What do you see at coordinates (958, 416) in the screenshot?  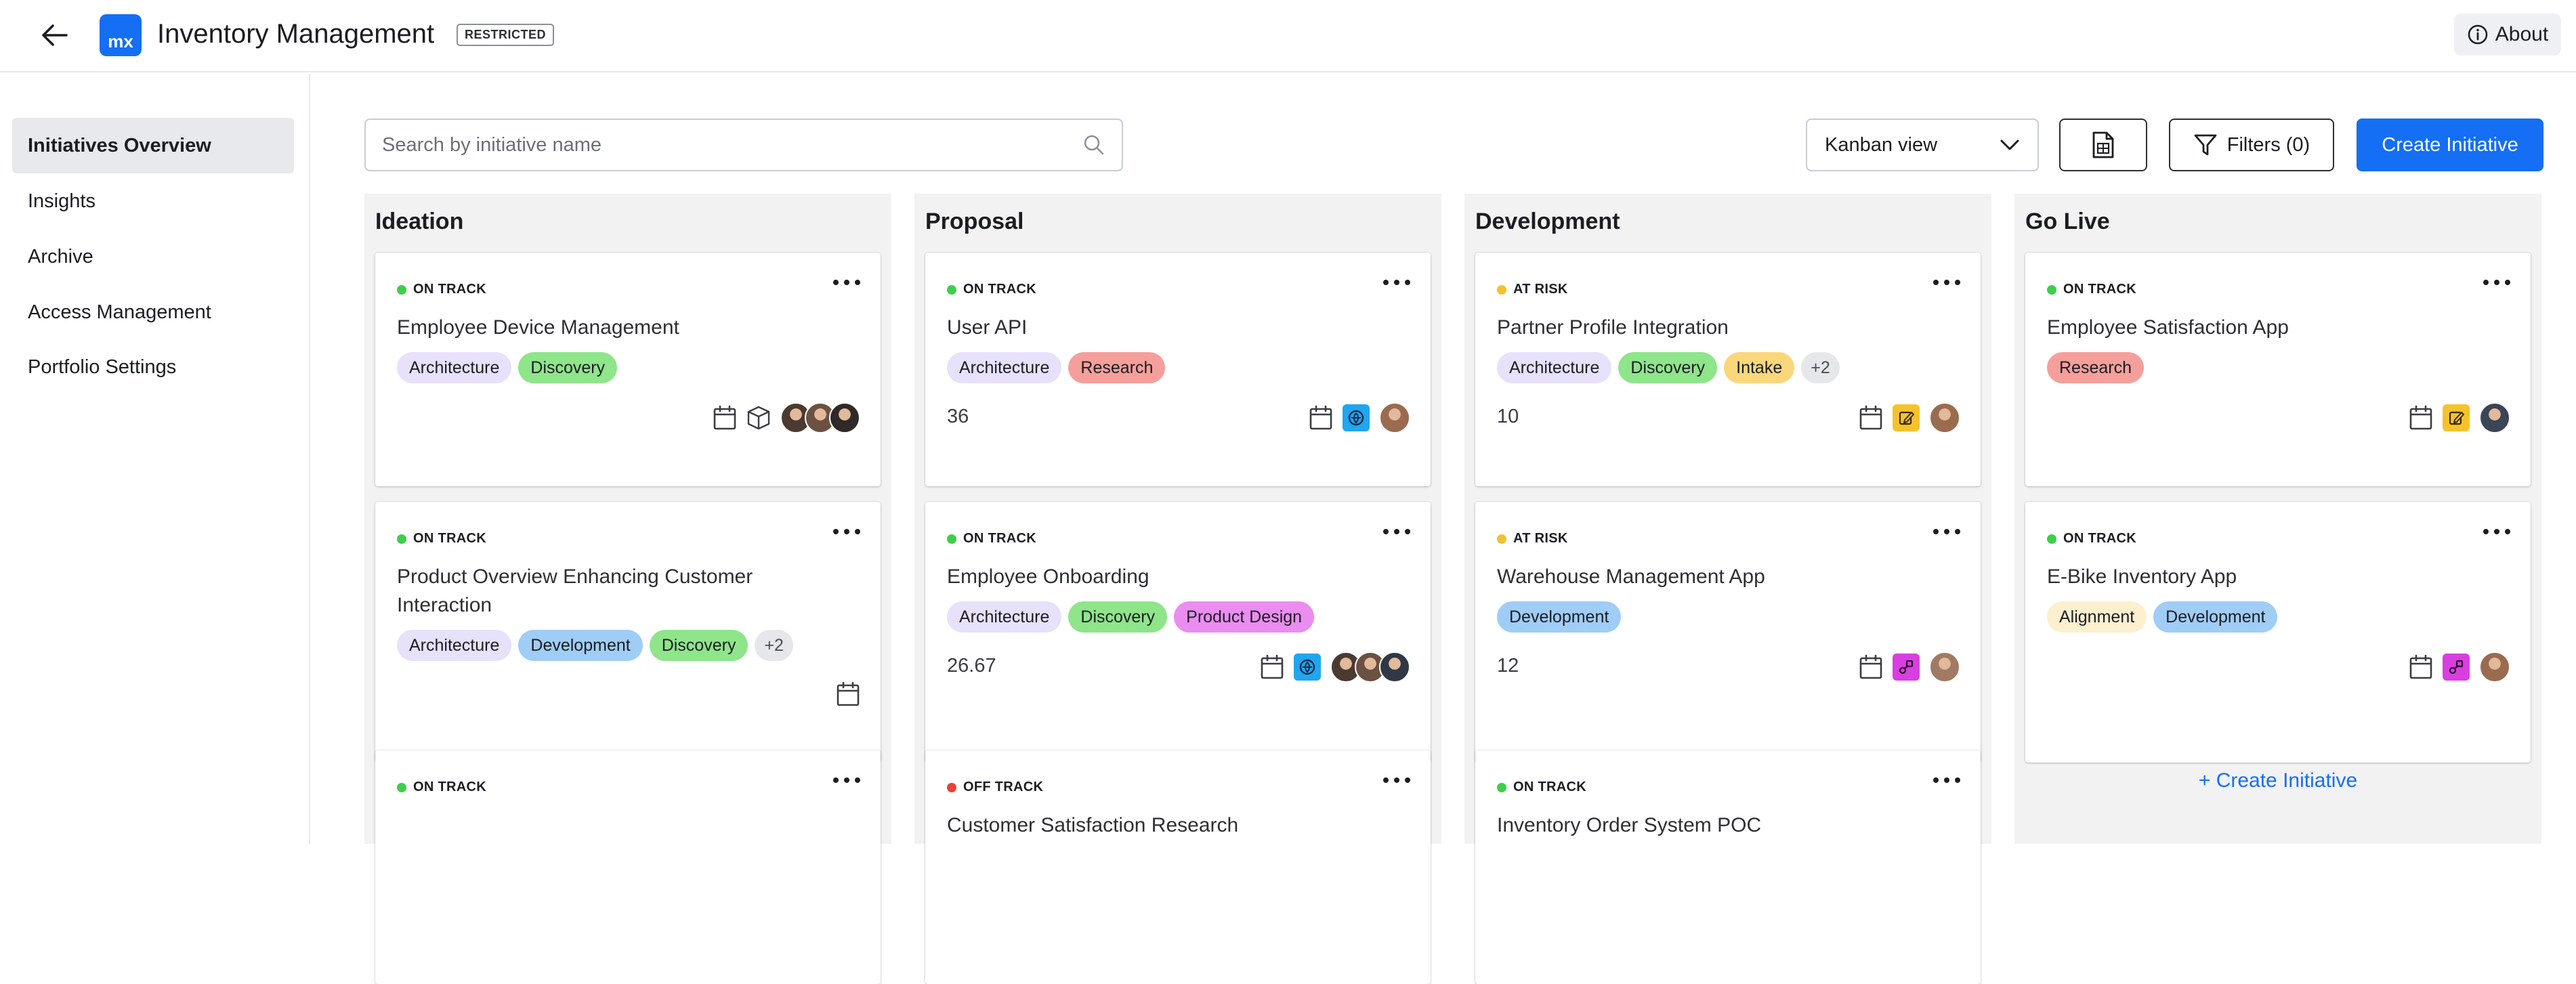 I see `initiative-score: 36` at bounding box center [958, 416].